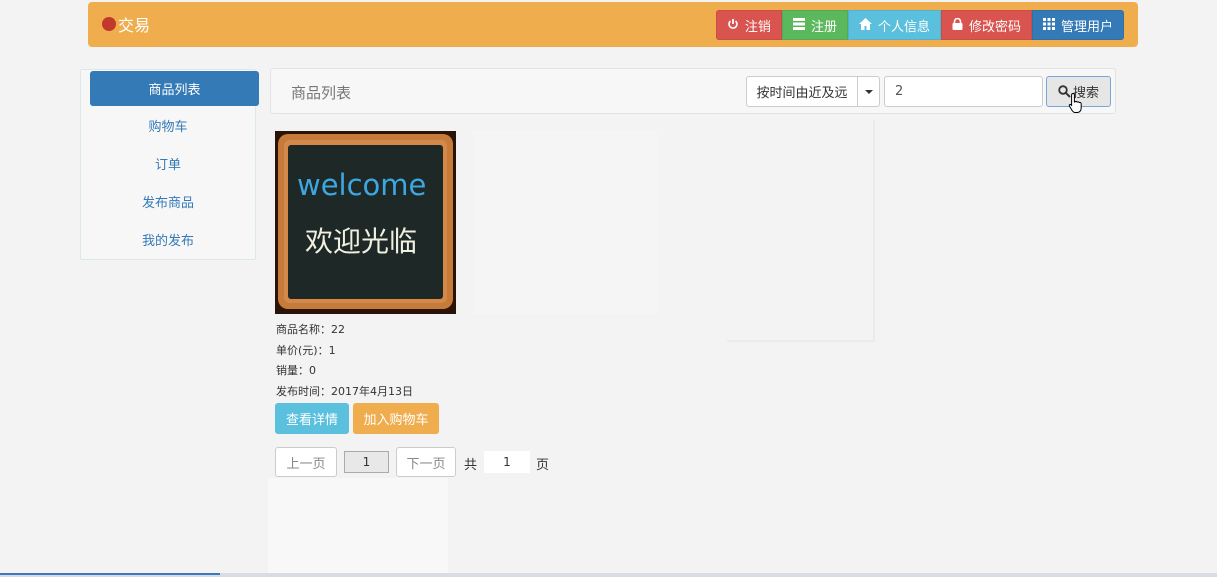  I want to click on top-navbar: 交易 注销 注册 个人信息 修改密码 管理用户, so click(613, 24).